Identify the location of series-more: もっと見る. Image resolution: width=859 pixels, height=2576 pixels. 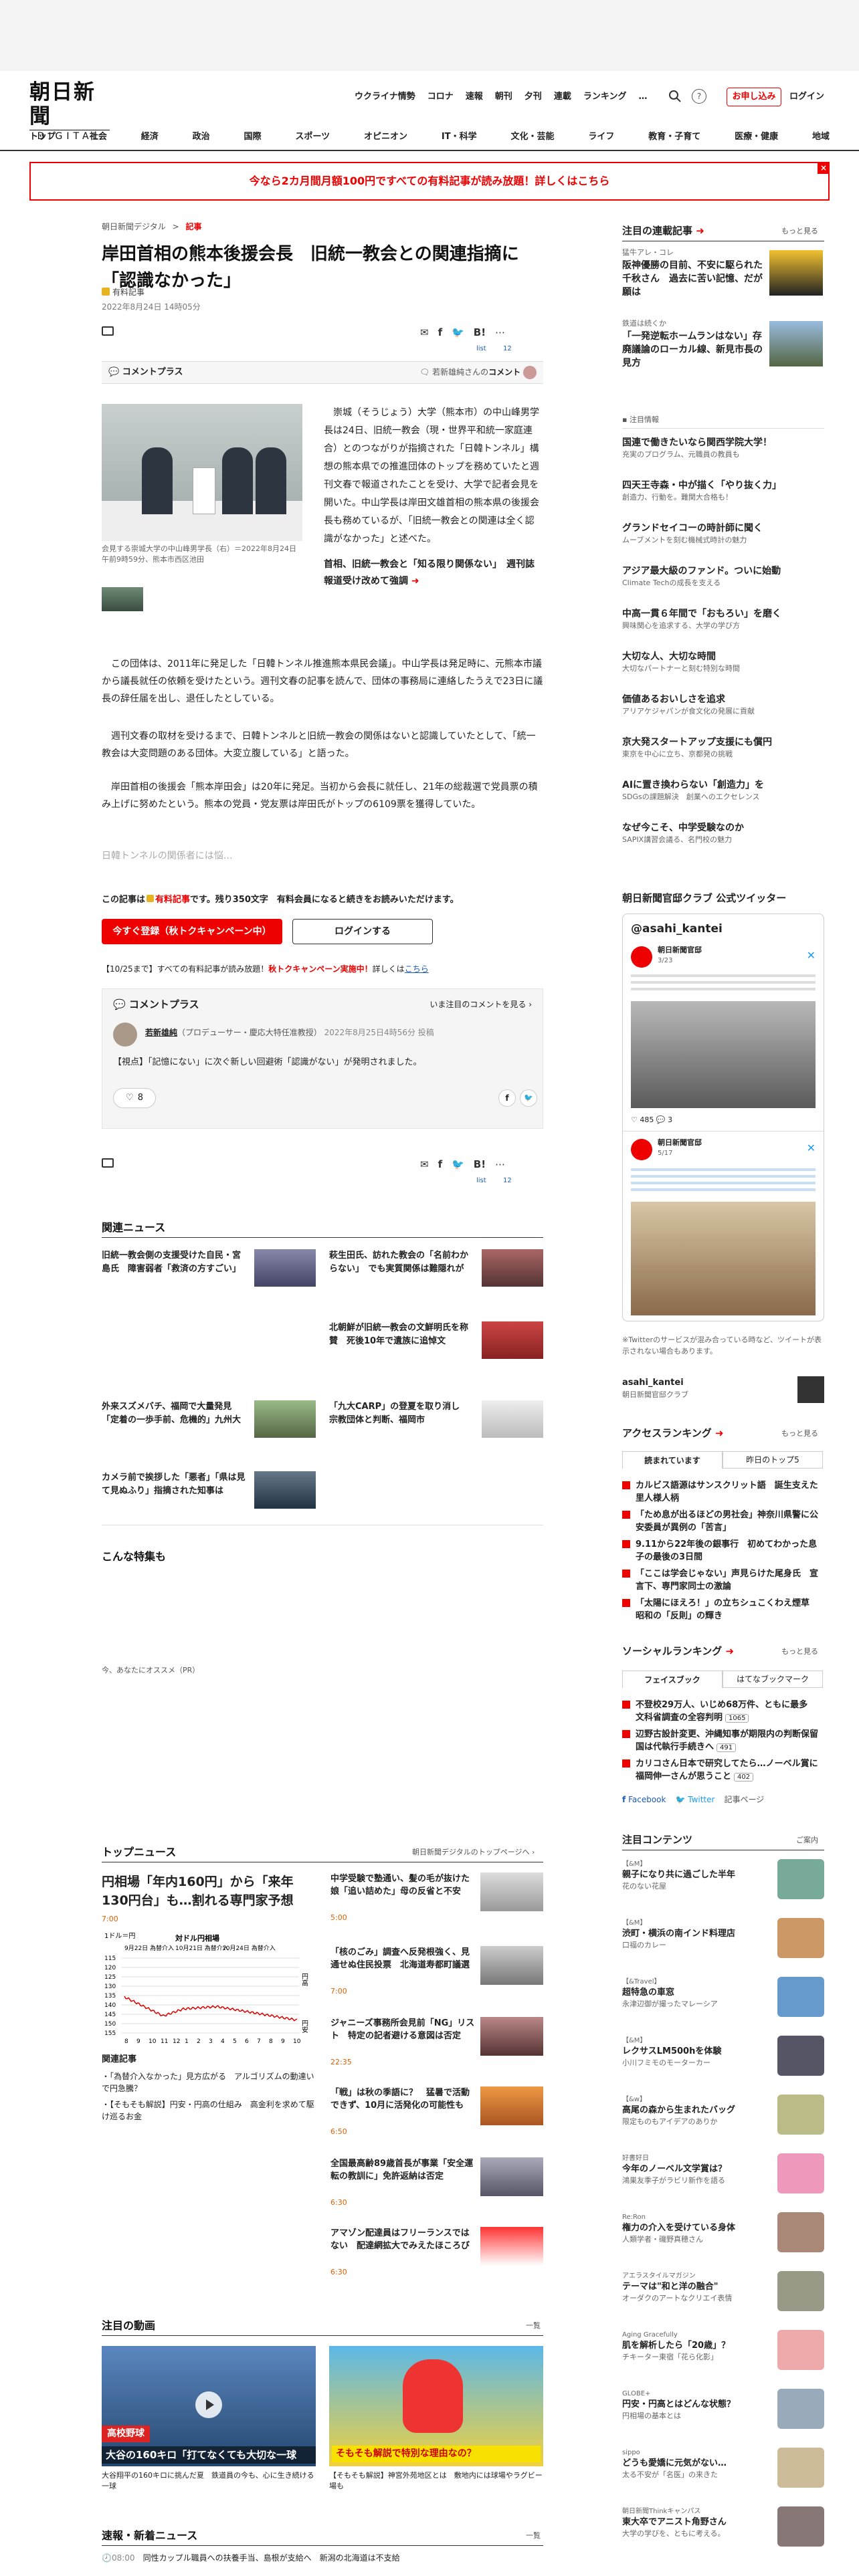
(799, 232).